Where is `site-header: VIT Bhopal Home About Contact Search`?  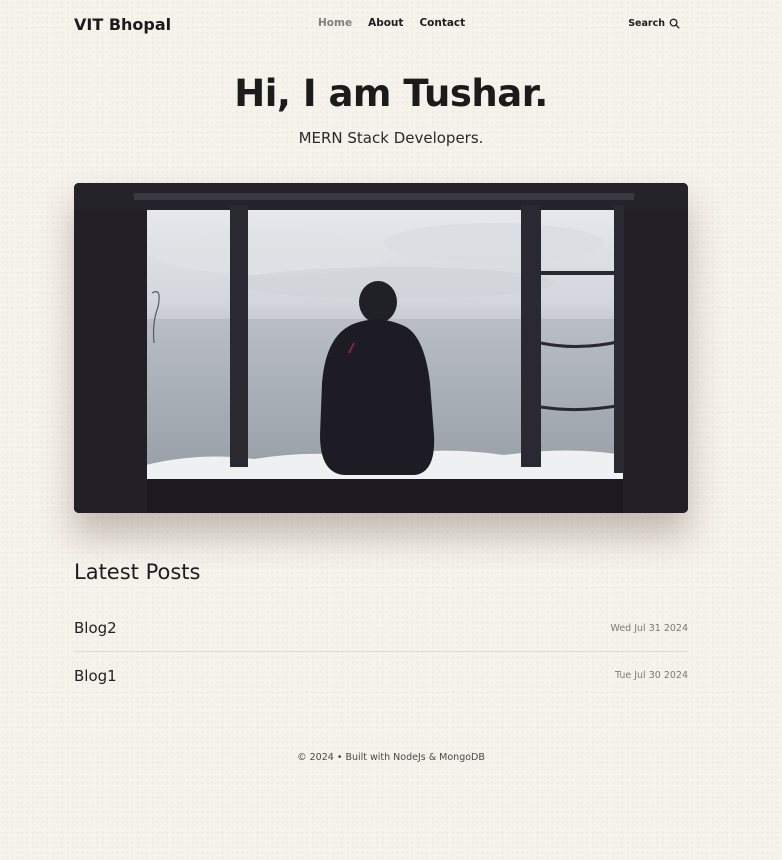
site-header: VIT Bhopal Home About Contact Search is located at coordinates (381, 25).